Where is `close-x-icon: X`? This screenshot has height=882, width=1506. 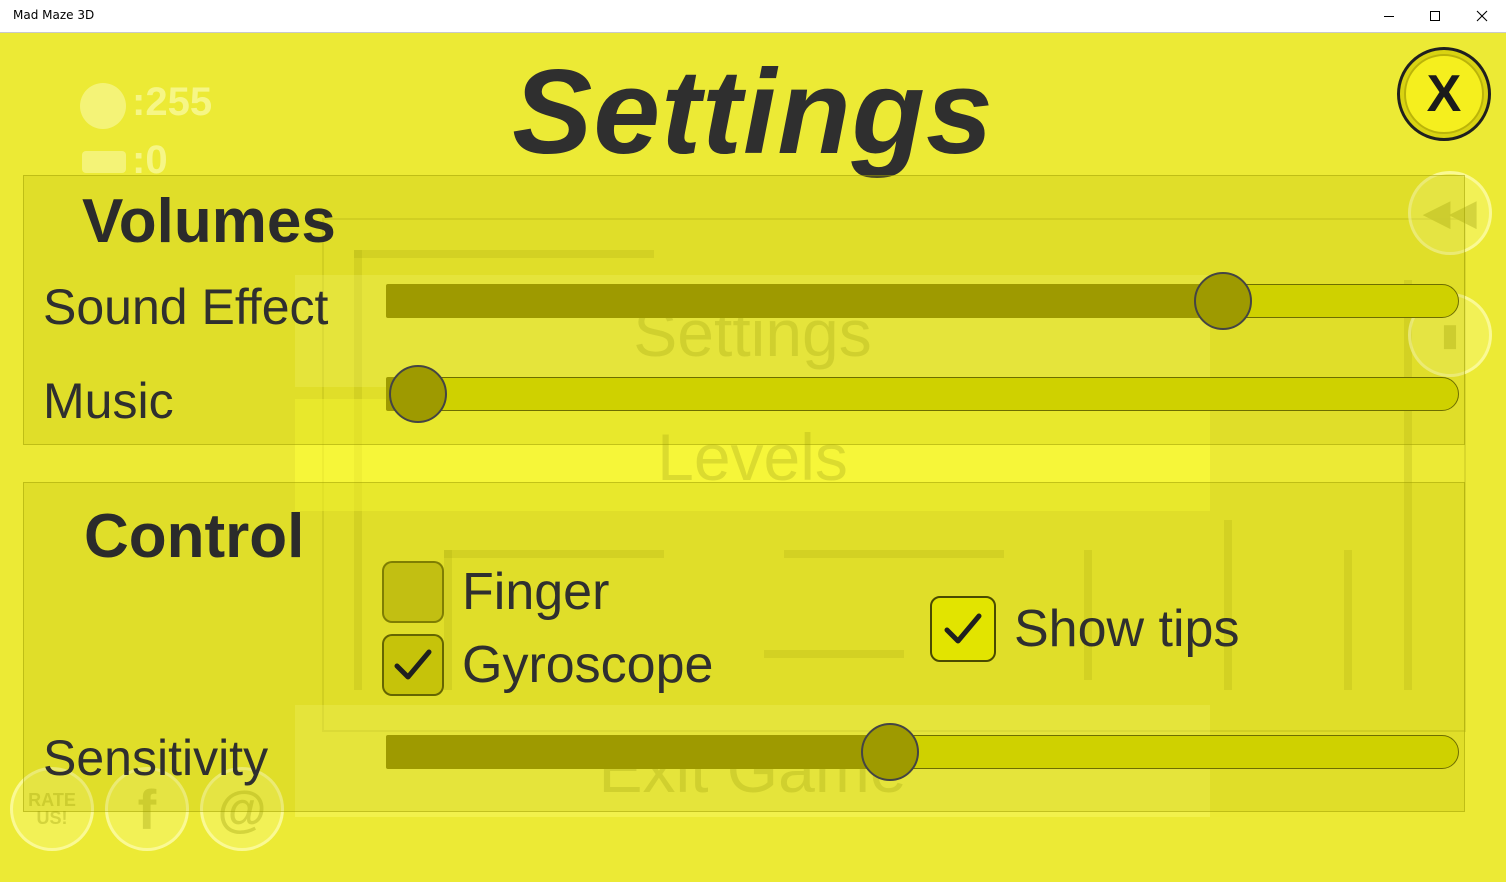 close-x-icon: X is located at coordinates (1444, 94).